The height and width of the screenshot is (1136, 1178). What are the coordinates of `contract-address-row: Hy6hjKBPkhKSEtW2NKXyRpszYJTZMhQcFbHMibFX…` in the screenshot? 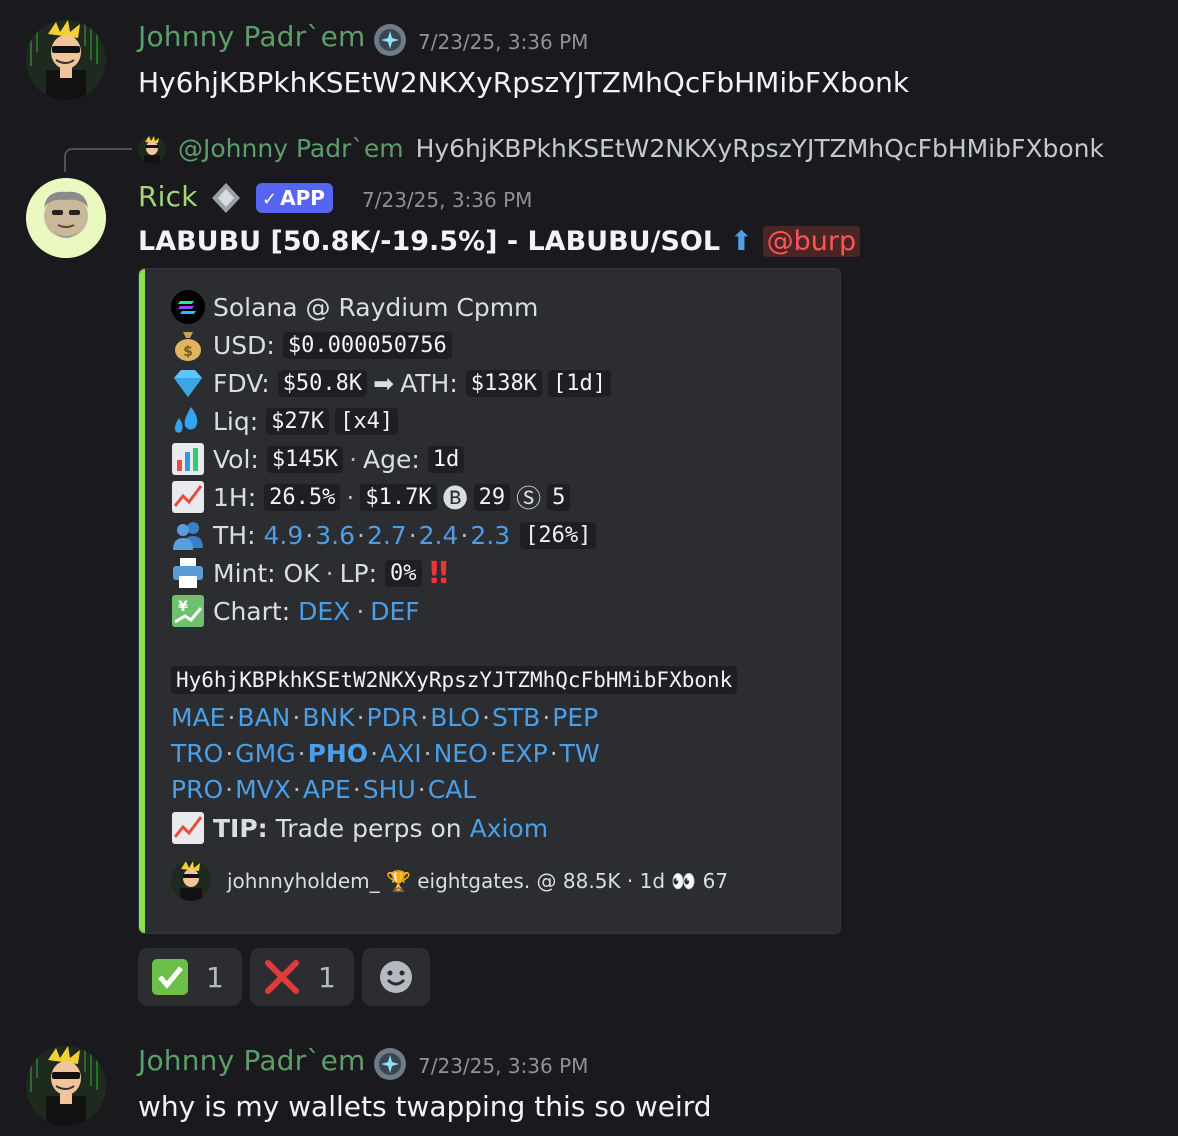 It's located at (454, 680).